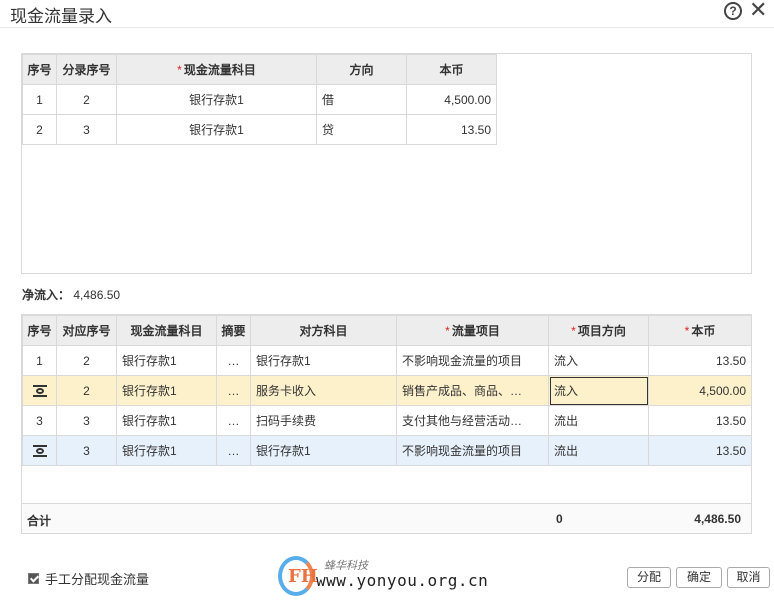 The width and height of the screenshot is (774, 603). I want to click on watermark: FH 蜂华科技 www.yonyou.org.cn, so click(388, 578).